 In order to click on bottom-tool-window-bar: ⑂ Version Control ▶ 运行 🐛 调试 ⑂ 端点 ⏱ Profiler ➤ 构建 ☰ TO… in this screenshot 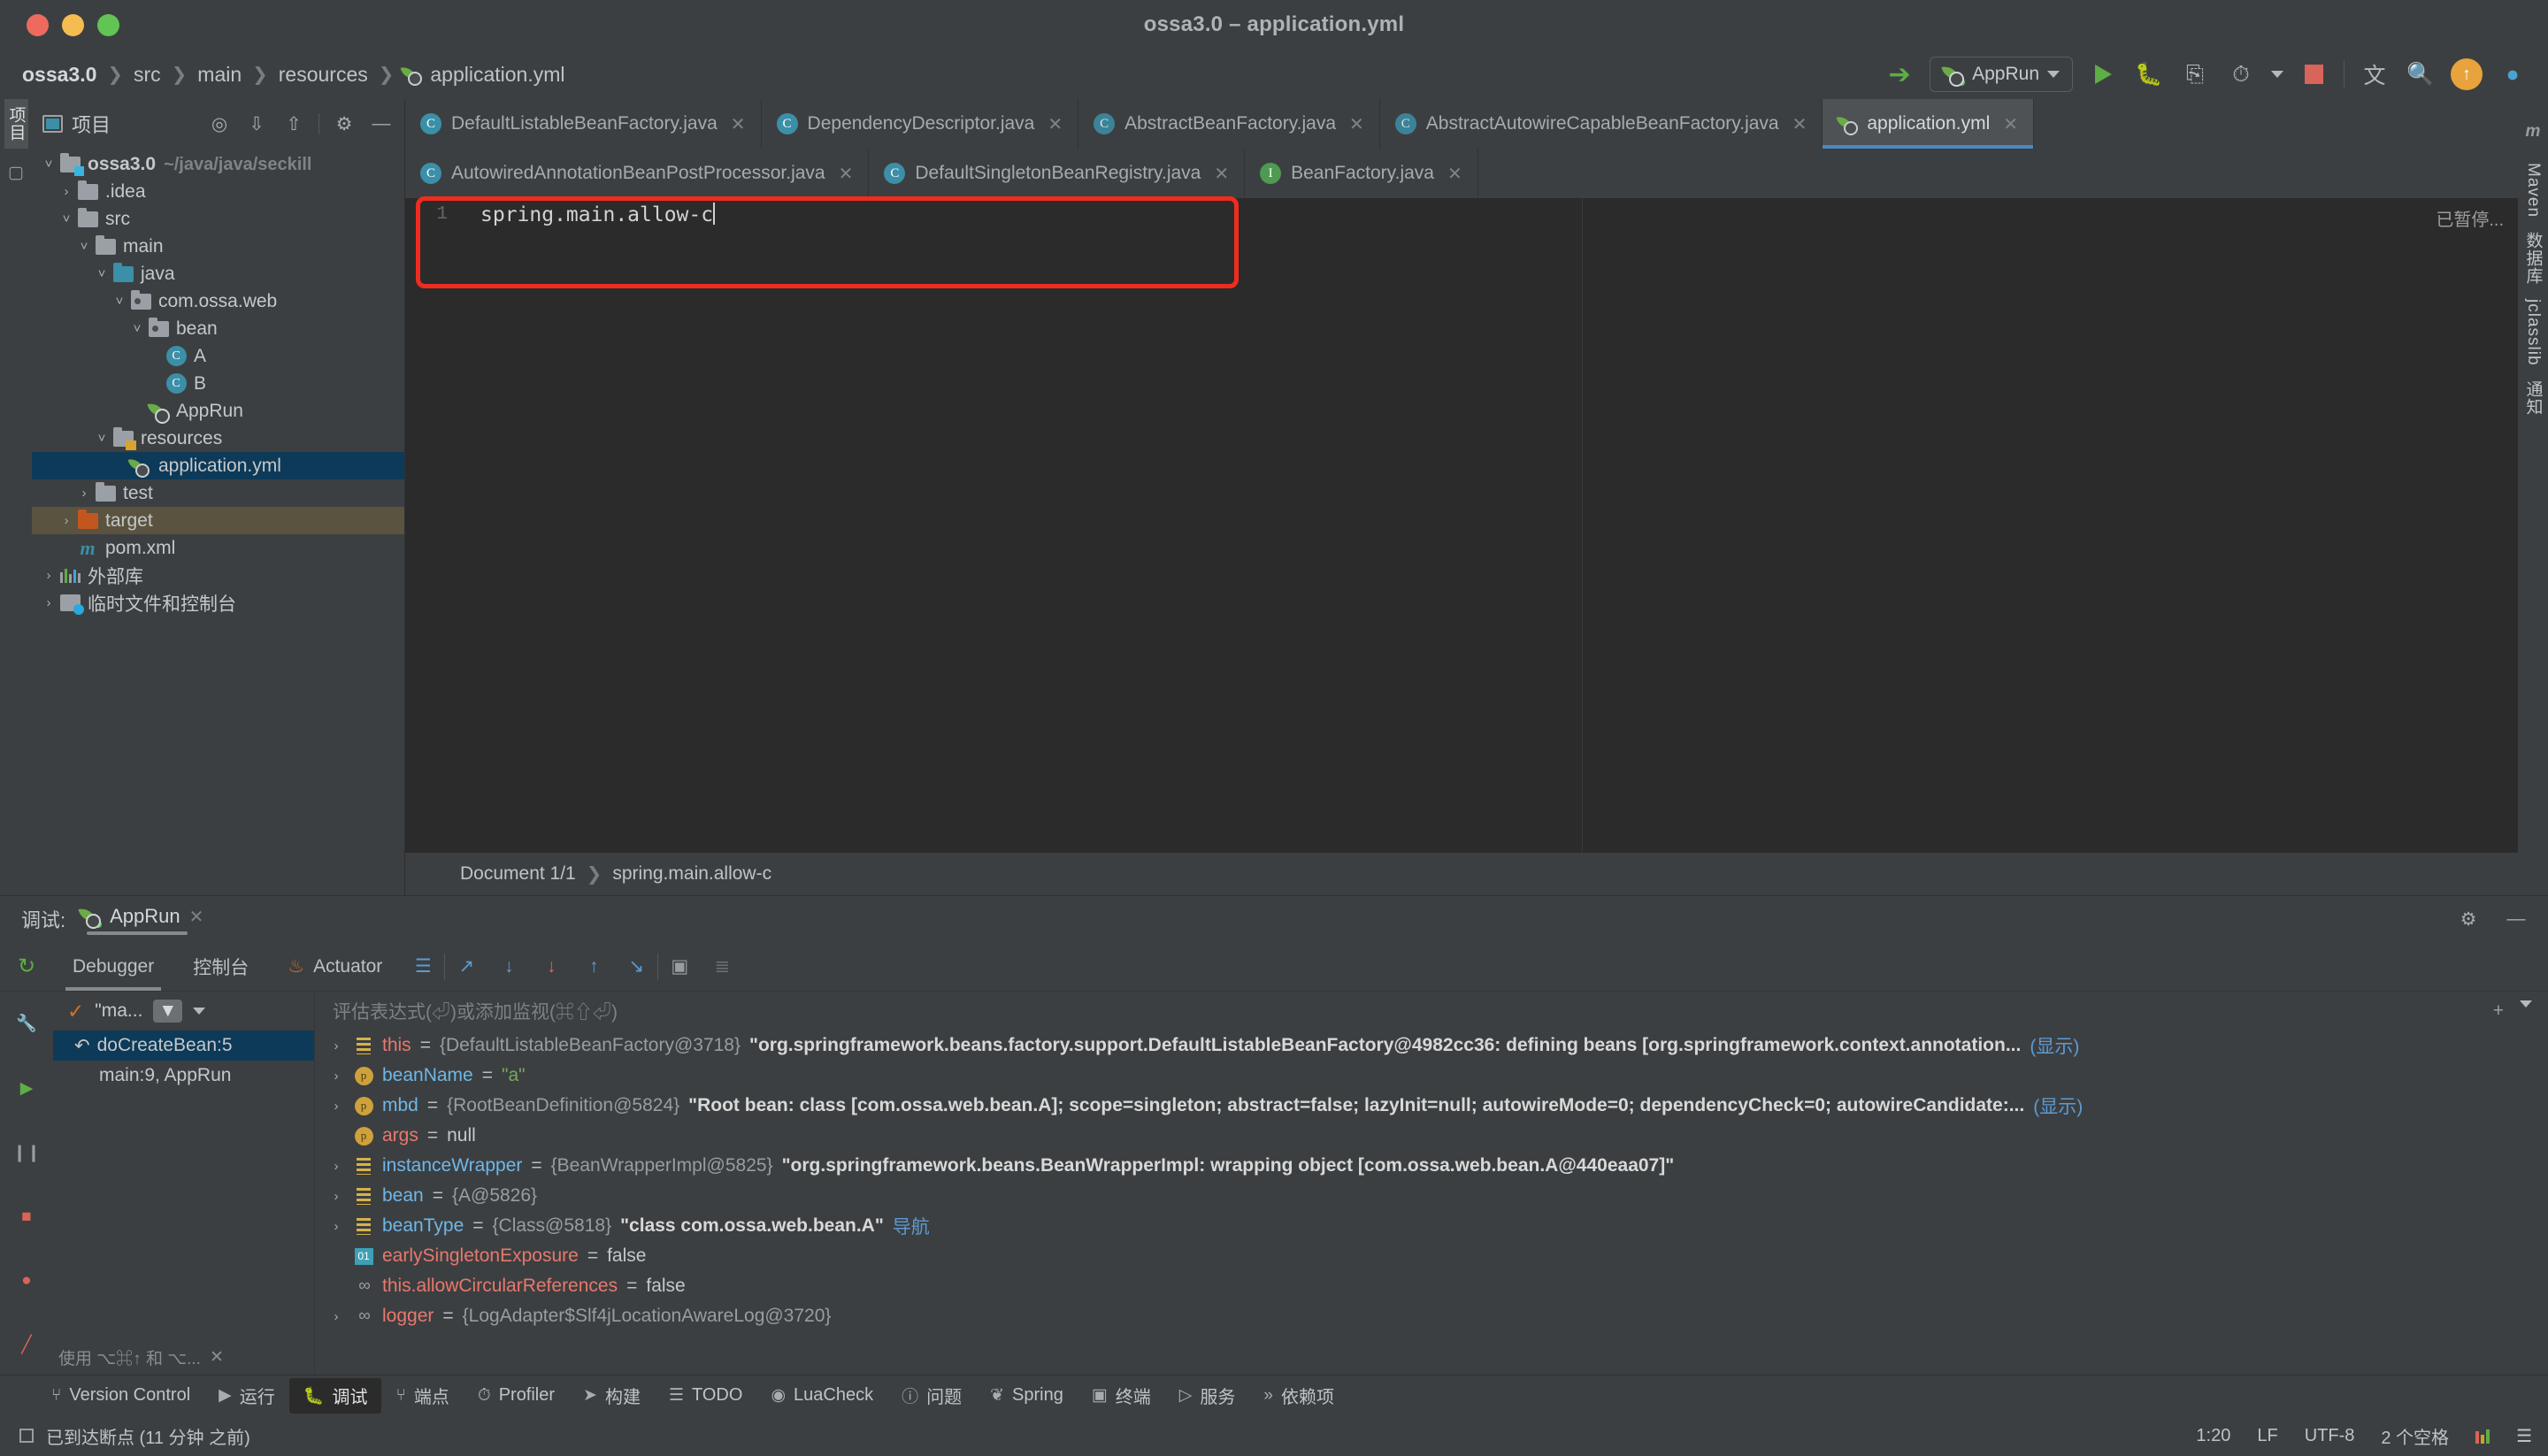, I will do `click(1274, 1395)`.